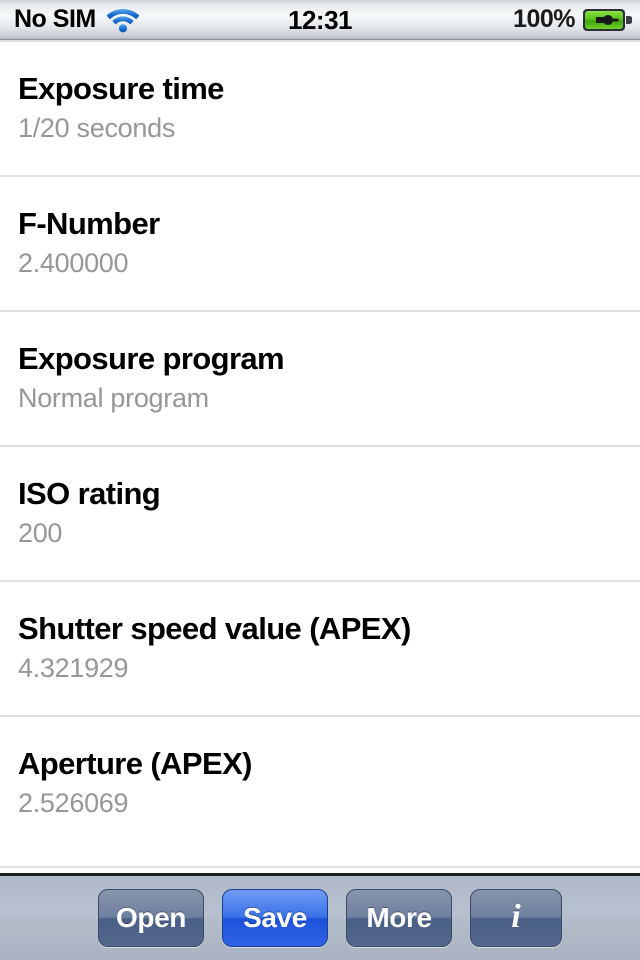  I want to click on status-bar: No SIM 12:31 100%, so click(320, 20).